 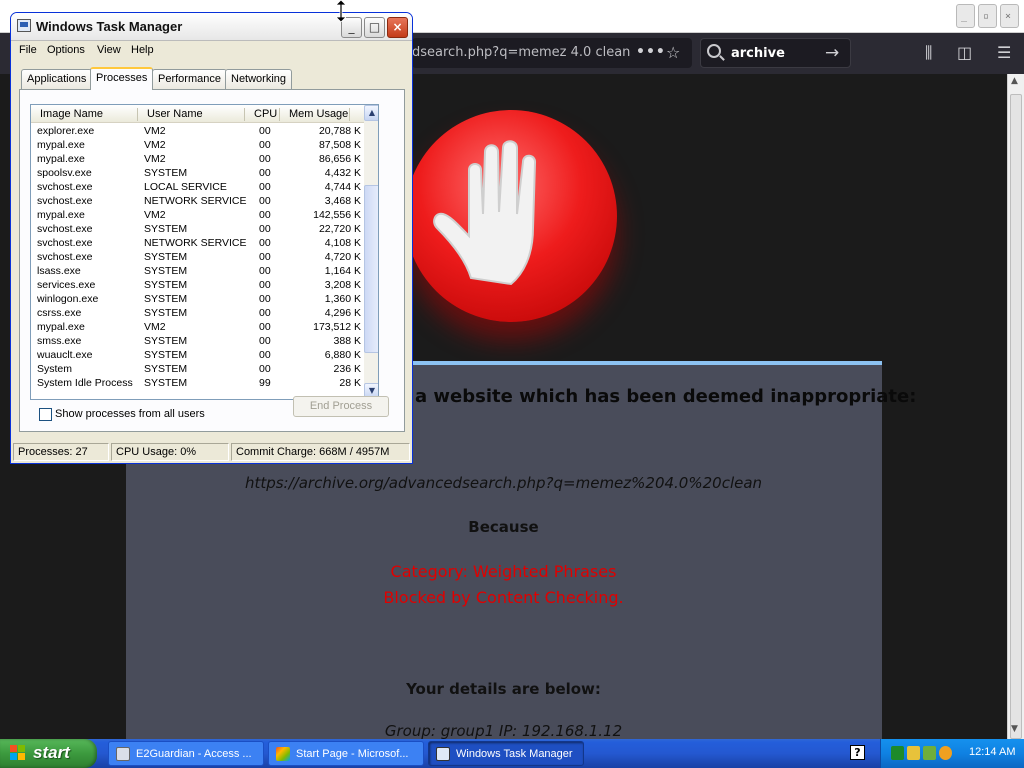 I want to click on clock: 12:14 AM, so click(x=992, y=752).